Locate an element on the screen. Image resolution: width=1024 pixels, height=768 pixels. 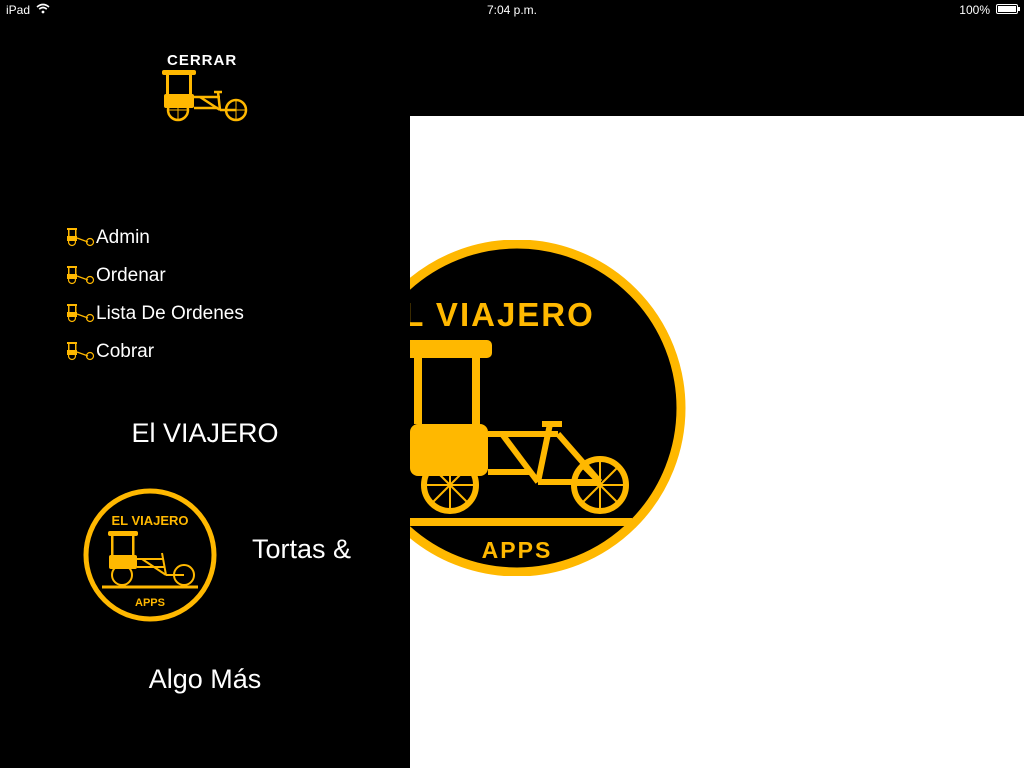
menu-item-lista-de-ordenes: Lista De Ordenes is located at coordinates (166, 314).